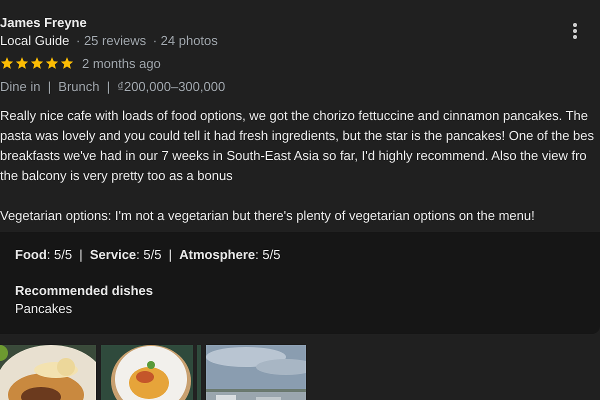 The height and width of the screenshot is (400, 600). What do you see at coordinates (111, 40) in the screenshot?
I see `review-count: · 25 reviews` at bounding box center [111, 40].